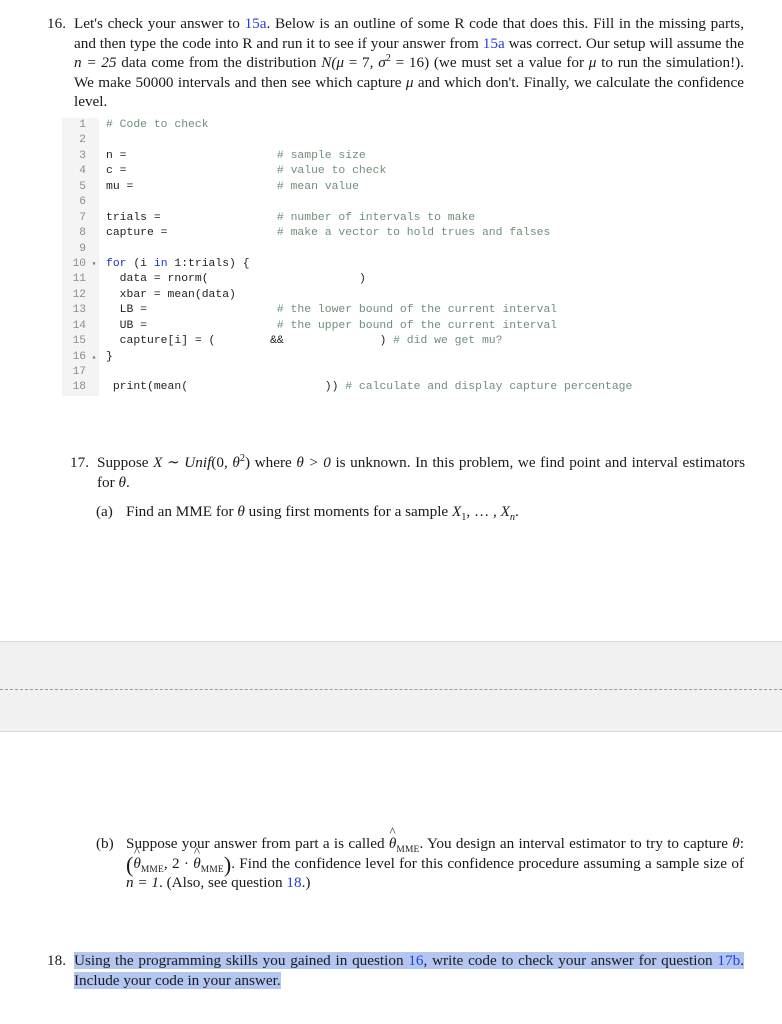  What do you see at coordinates (116, 263) in the screenshot?
I see `code-keyword: for` at bounding box center [116, 263].